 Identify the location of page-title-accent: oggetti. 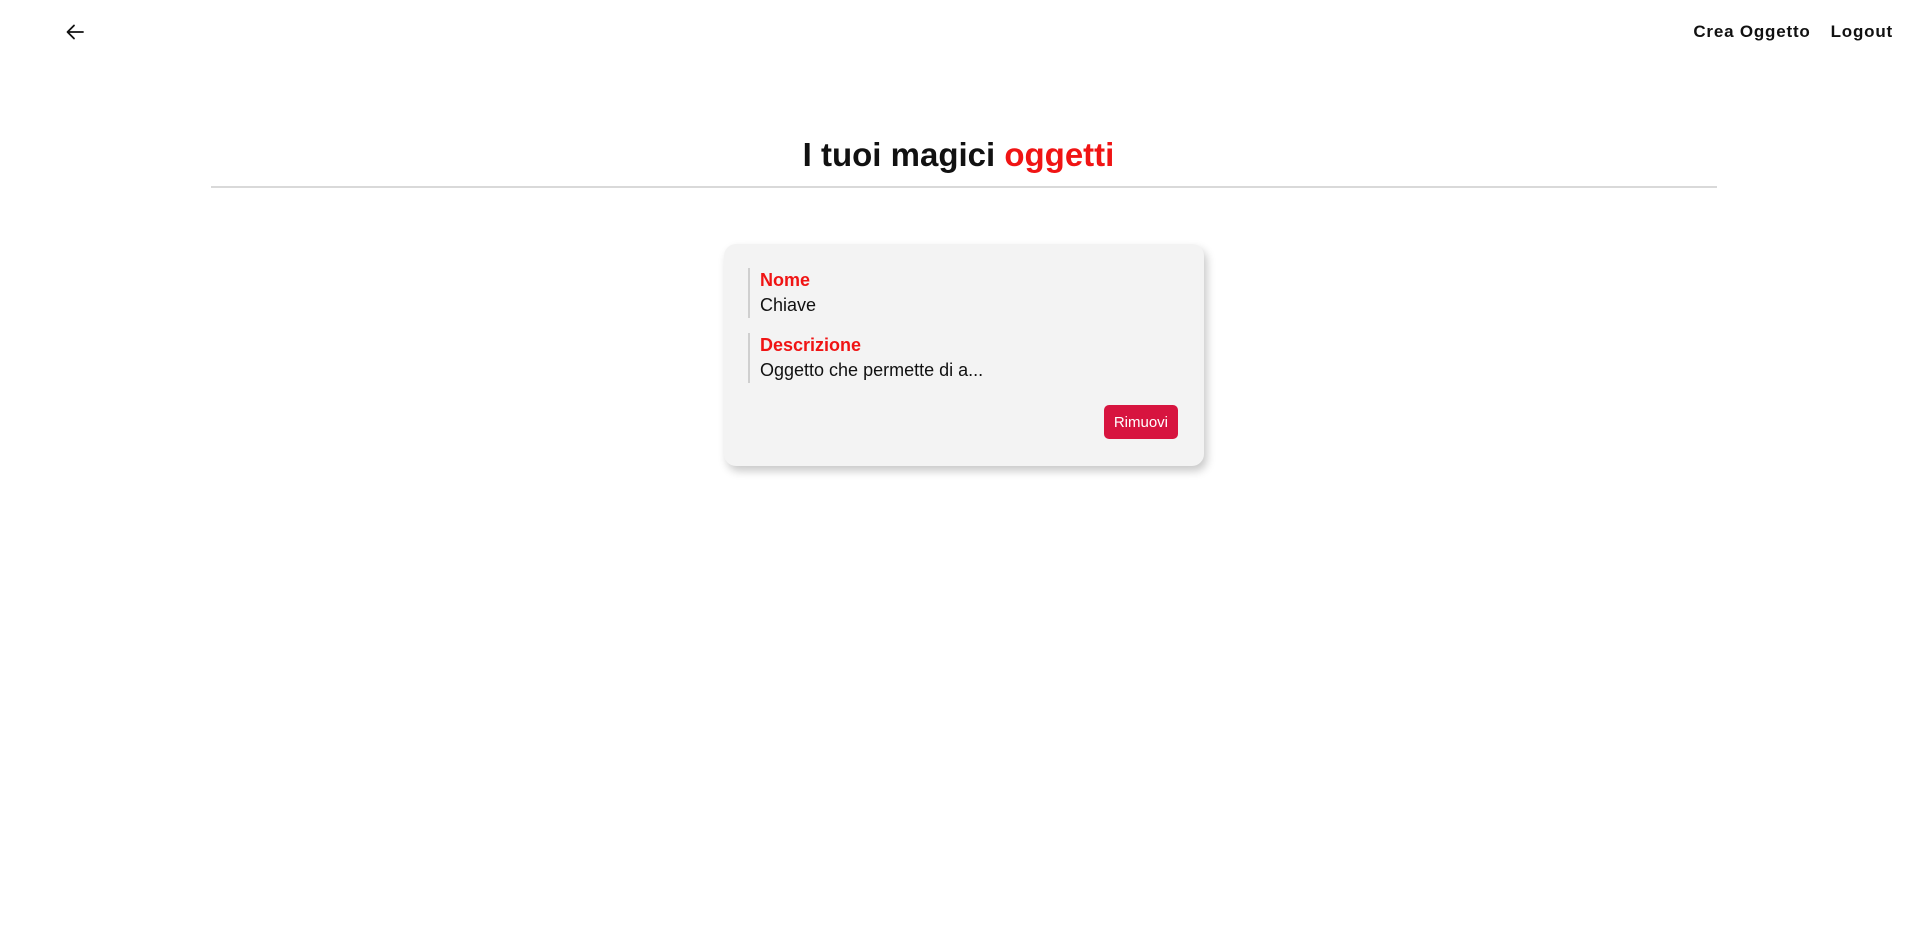
(1059, 154).